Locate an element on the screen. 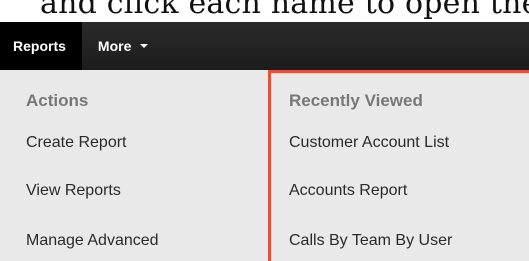 This screenshot has height=261, width=529. menu-item-create-report: Create Report is located at coordinates (76, 143).